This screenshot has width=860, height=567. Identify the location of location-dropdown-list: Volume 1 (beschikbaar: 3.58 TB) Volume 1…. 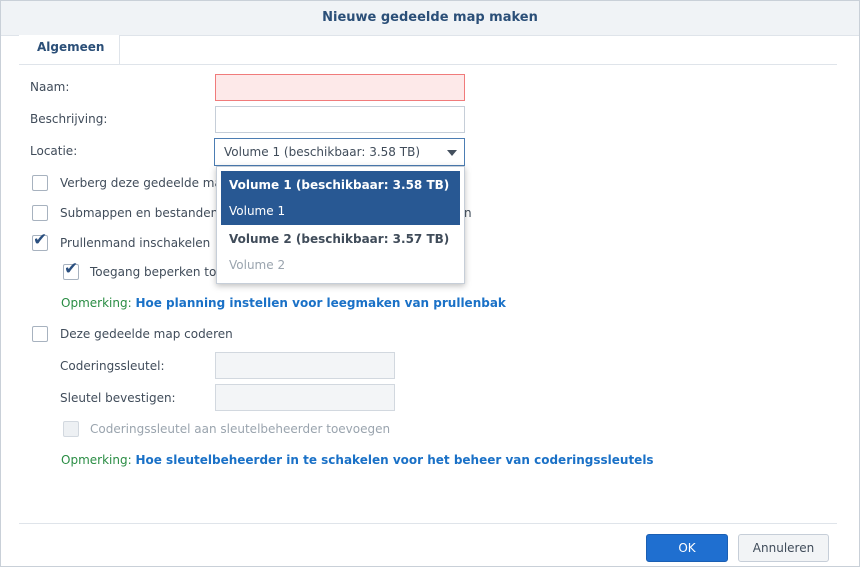
(340, 225).